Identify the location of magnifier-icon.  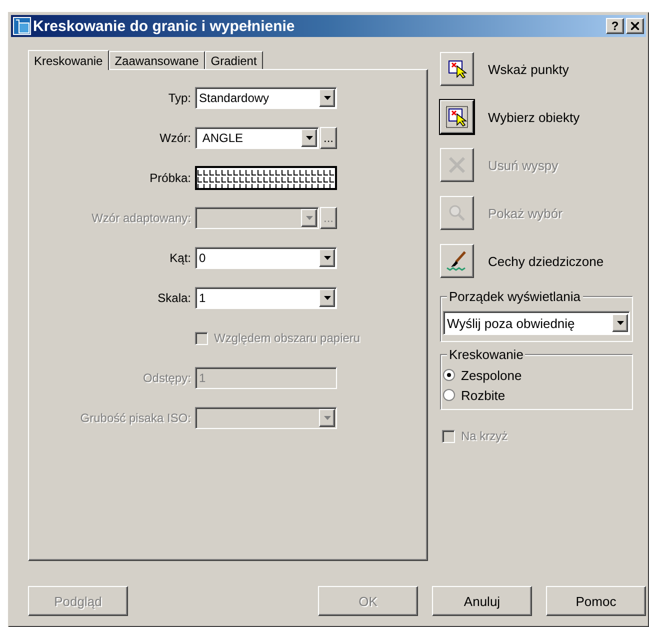
(457, 213).